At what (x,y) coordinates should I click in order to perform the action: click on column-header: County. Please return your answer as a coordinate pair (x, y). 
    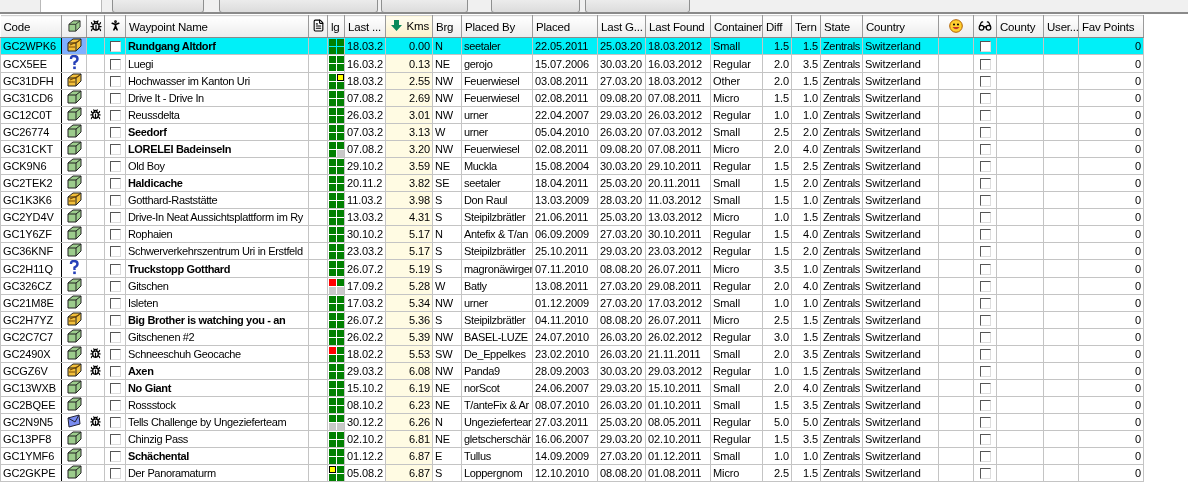
    Looking at the image, I should click on (1020, 26).